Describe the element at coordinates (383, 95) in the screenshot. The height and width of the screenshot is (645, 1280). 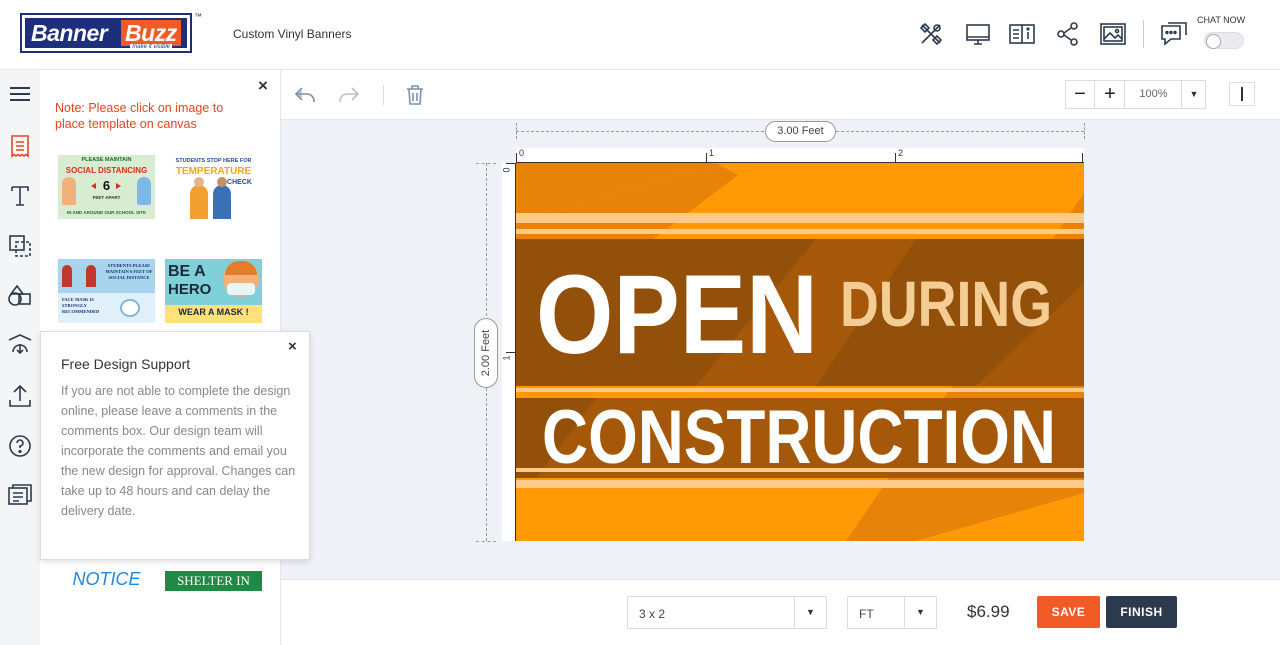
I see `toolbar-divider` at that location.